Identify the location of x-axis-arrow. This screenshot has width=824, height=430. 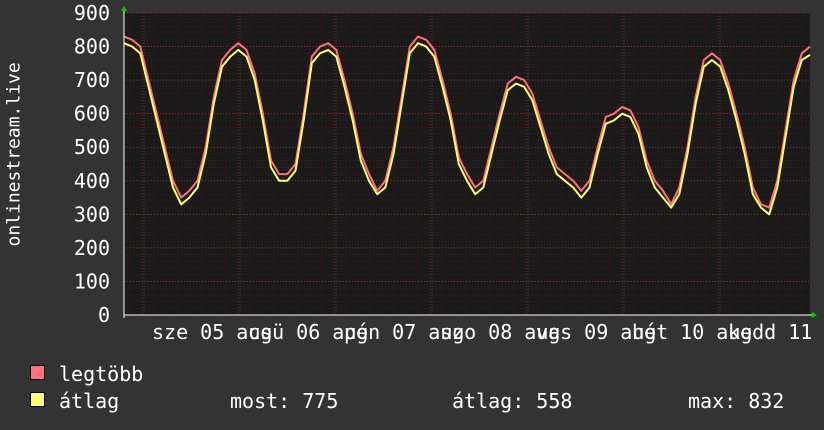
(814, 315).